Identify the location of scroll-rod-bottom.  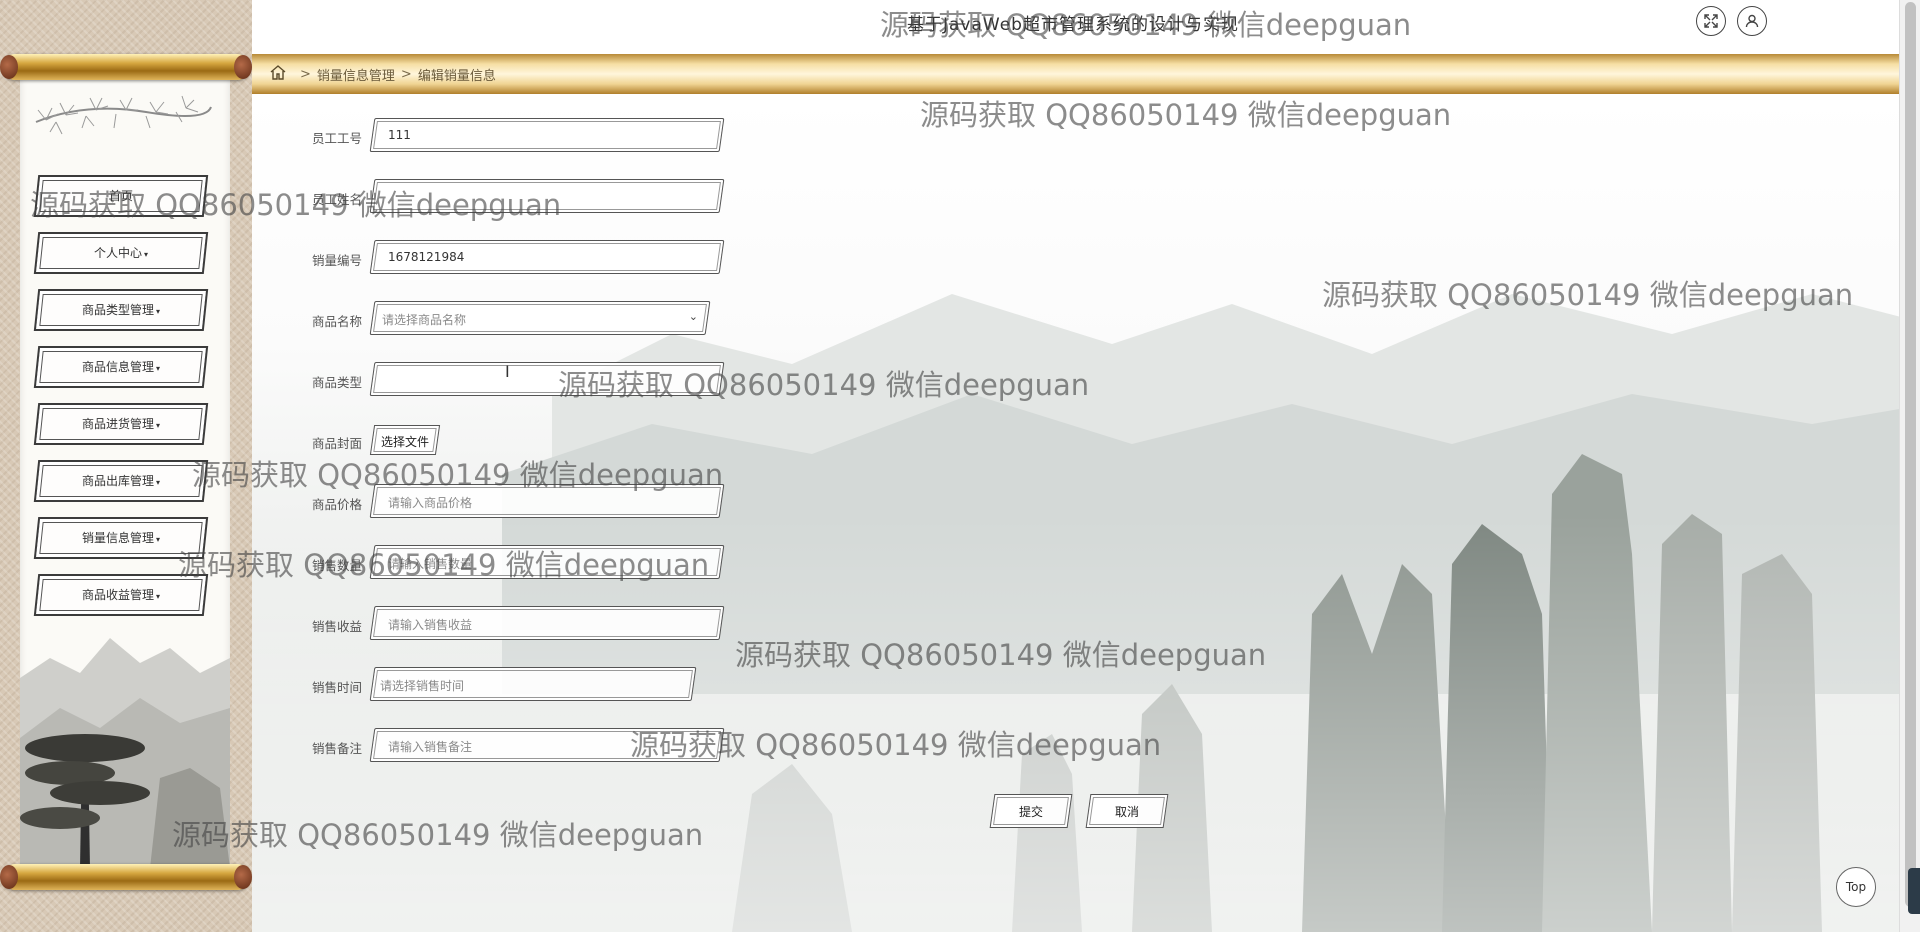
(126, 877).